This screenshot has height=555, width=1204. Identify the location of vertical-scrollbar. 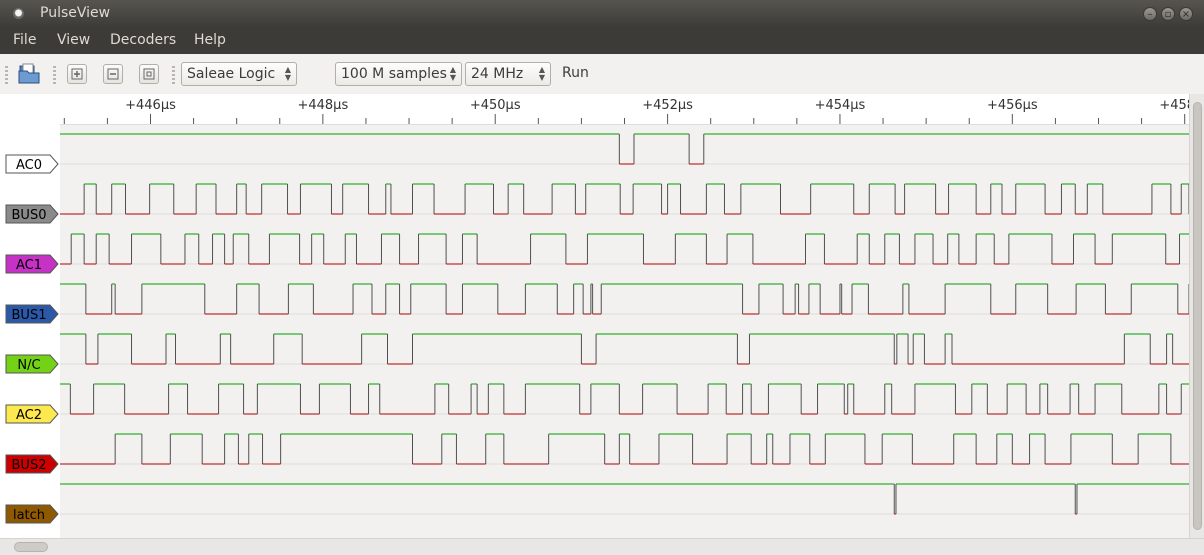
(1196, 316).